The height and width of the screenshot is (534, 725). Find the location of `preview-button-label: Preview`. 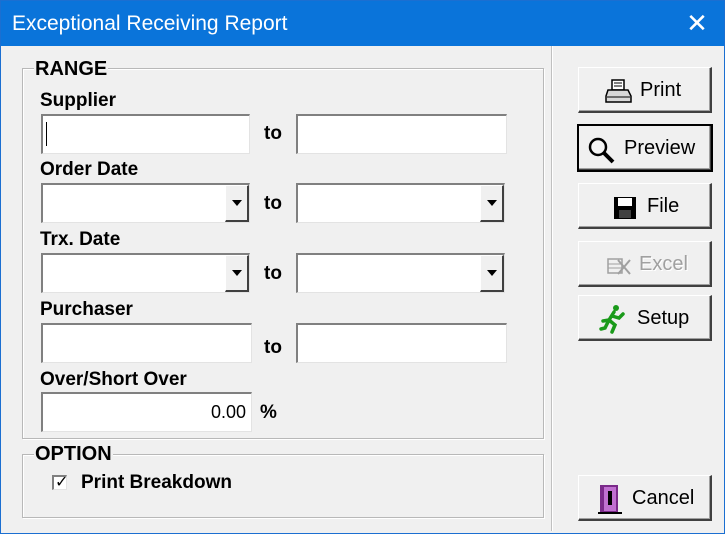

preview-button-label: Preview is located at coordinates (660, 148).